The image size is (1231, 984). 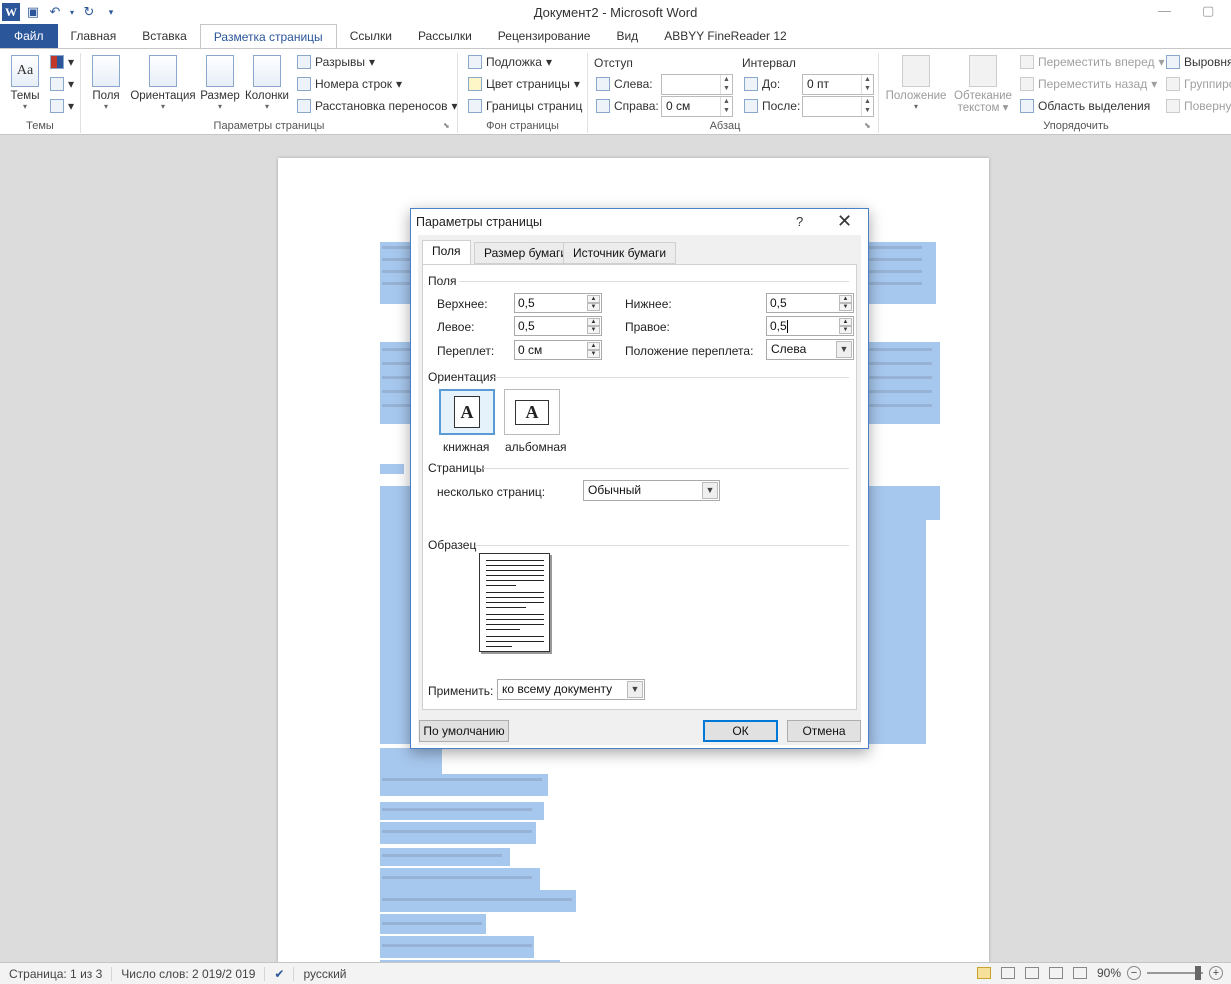 I want to click on zoom-slider, so click(x=1175, y=973).